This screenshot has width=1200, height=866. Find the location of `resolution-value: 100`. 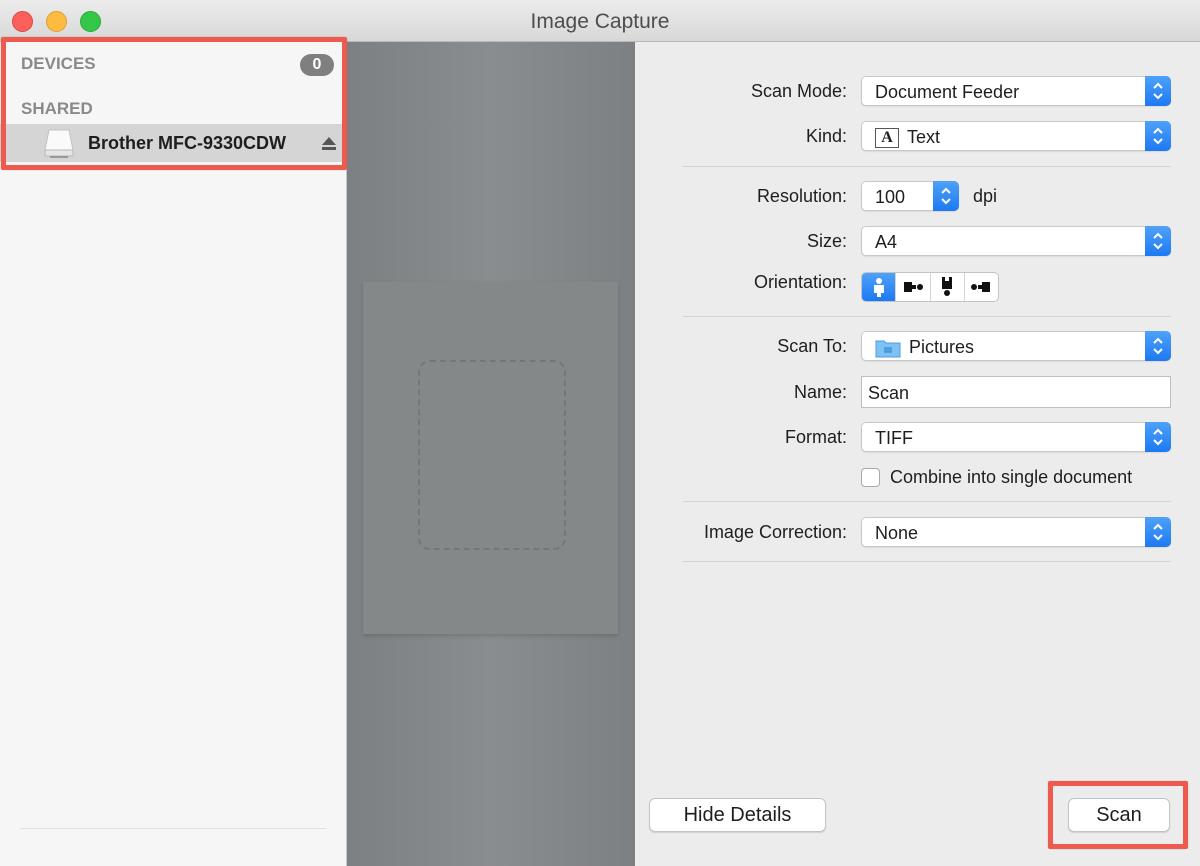

resolution-value: 100 is located at coordinates (890, 197).